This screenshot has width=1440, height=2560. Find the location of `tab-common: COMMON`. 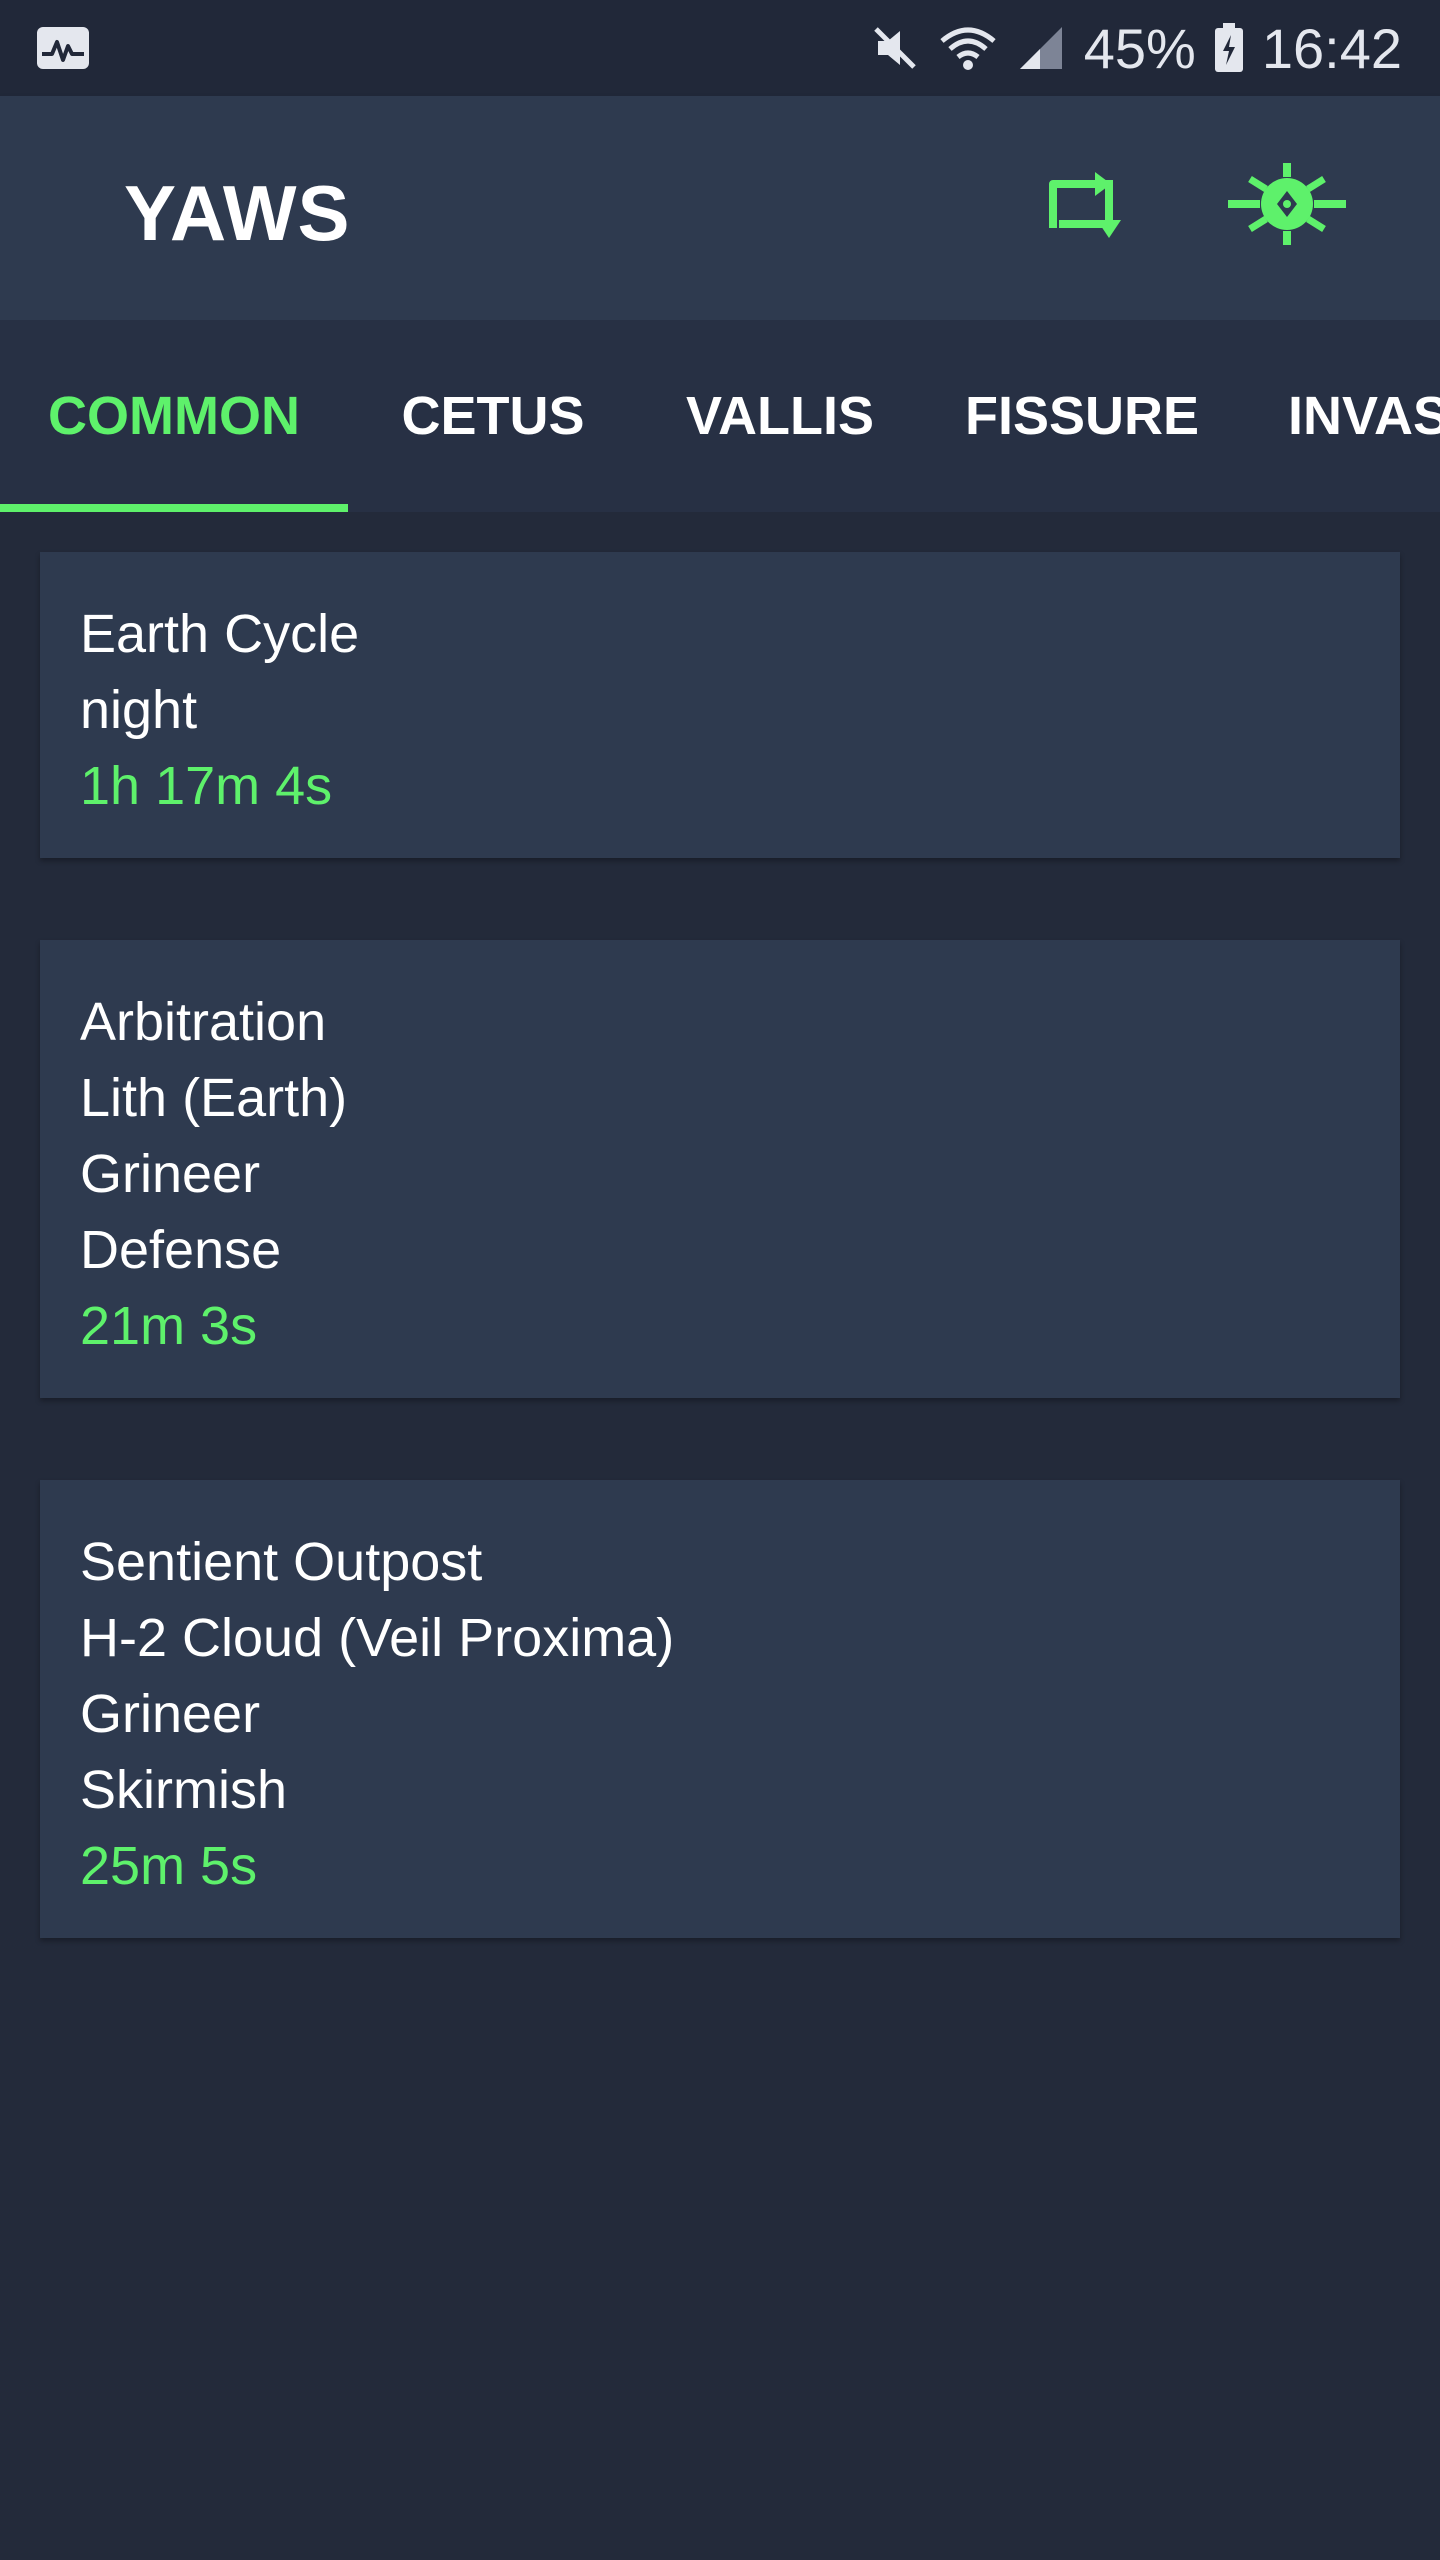

tab-common: COMMON is located at coordinates (174, 416).